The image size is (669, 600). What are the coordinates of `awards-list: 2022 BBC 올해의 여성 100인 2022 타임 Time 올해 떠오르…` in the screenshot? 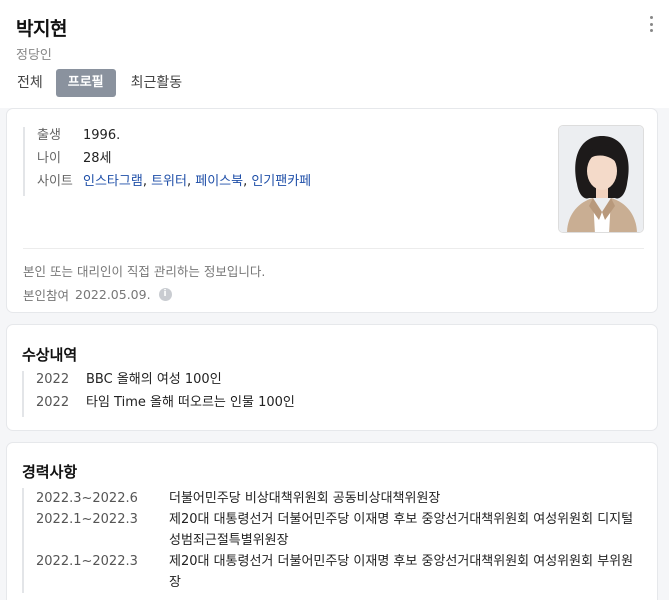 It's located at (158, 394).